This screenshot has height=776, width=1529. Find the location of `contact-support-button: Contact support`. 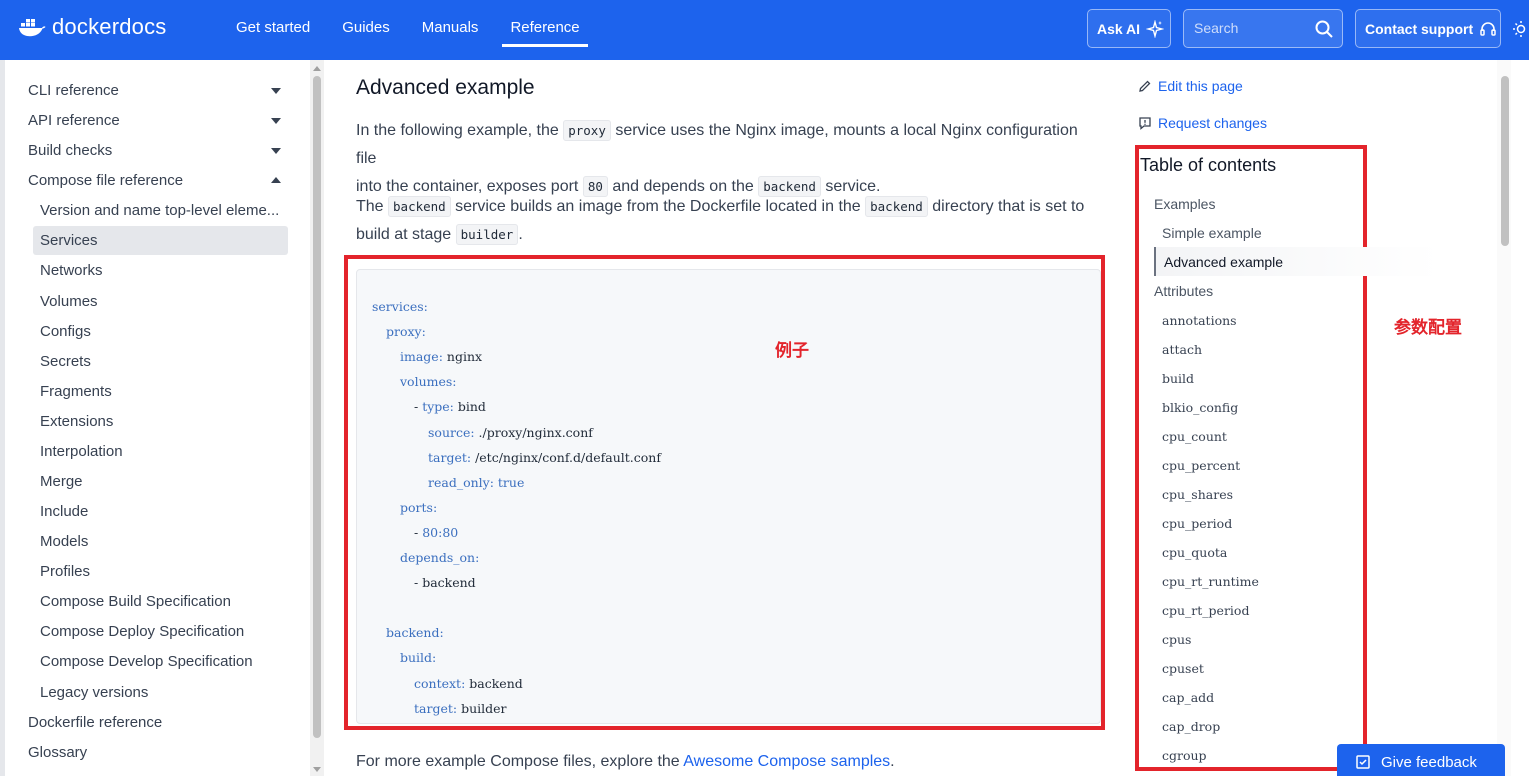

contact-support-button: Contact support is located at coordinates (1428, 28).